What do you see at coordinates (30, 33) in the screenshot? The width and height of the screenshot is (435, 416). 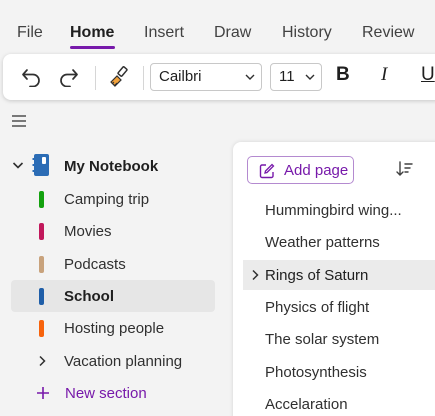 I see `tab-file: File` at bounding box center [30, 33].